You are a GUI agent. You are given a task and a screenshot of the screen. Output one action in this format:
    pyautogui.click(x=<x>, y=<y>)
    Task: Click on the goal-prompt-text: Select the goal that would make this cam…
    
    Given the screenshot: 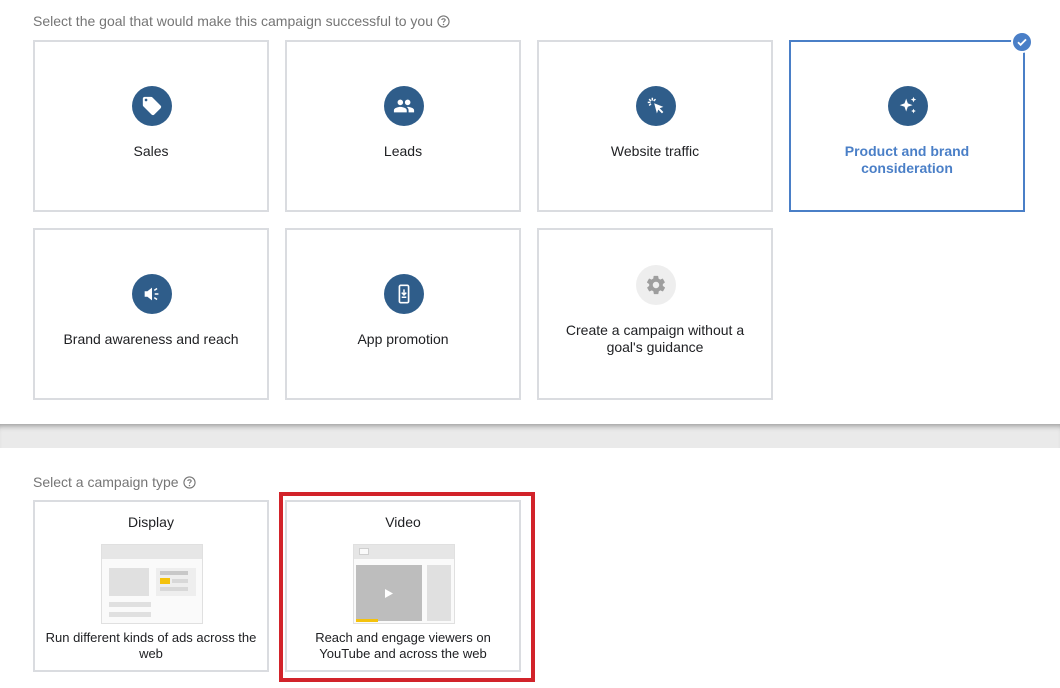 What is the action you would take?
    pyautogui.click(x=233, y=21)
    